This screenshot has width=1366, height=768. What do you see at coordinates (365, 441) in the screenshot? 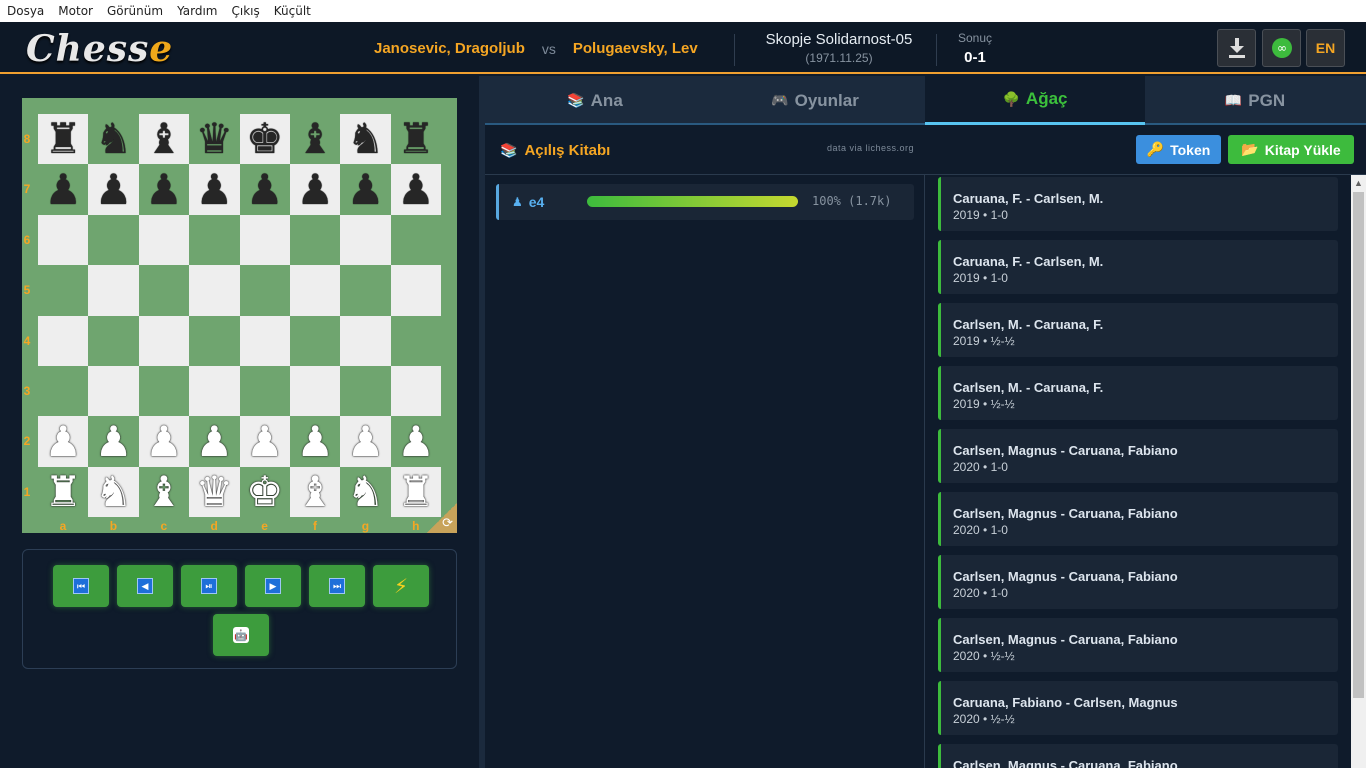
I see `square-g2: ♟` at bounding box center [365, 441].